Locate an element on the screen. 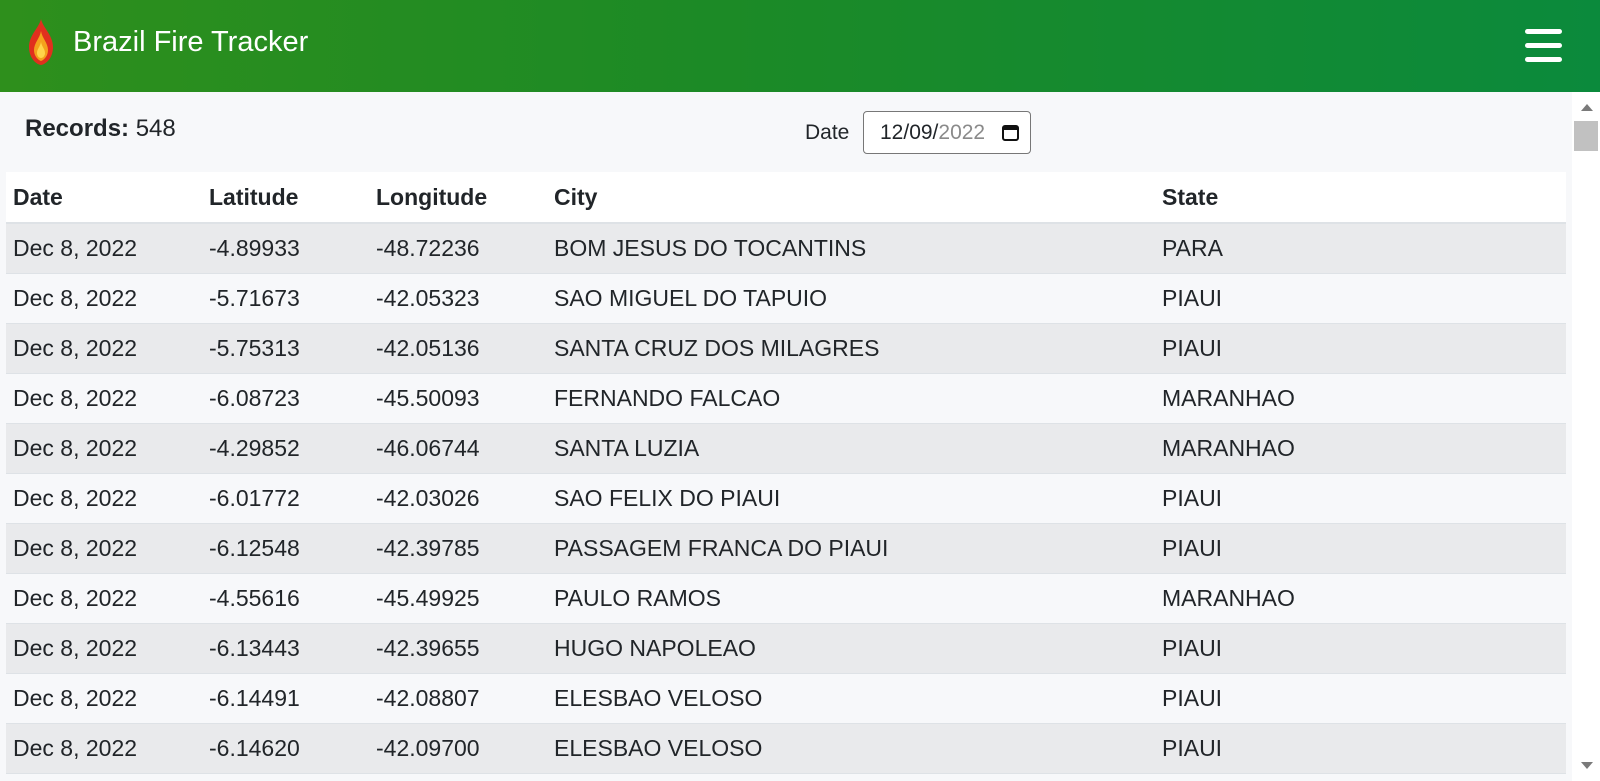 Image resolution: width=1600 pixels, height=781 pixels. cell-city: HUGO NAPOLEAO is located at coordinates (851, 648).